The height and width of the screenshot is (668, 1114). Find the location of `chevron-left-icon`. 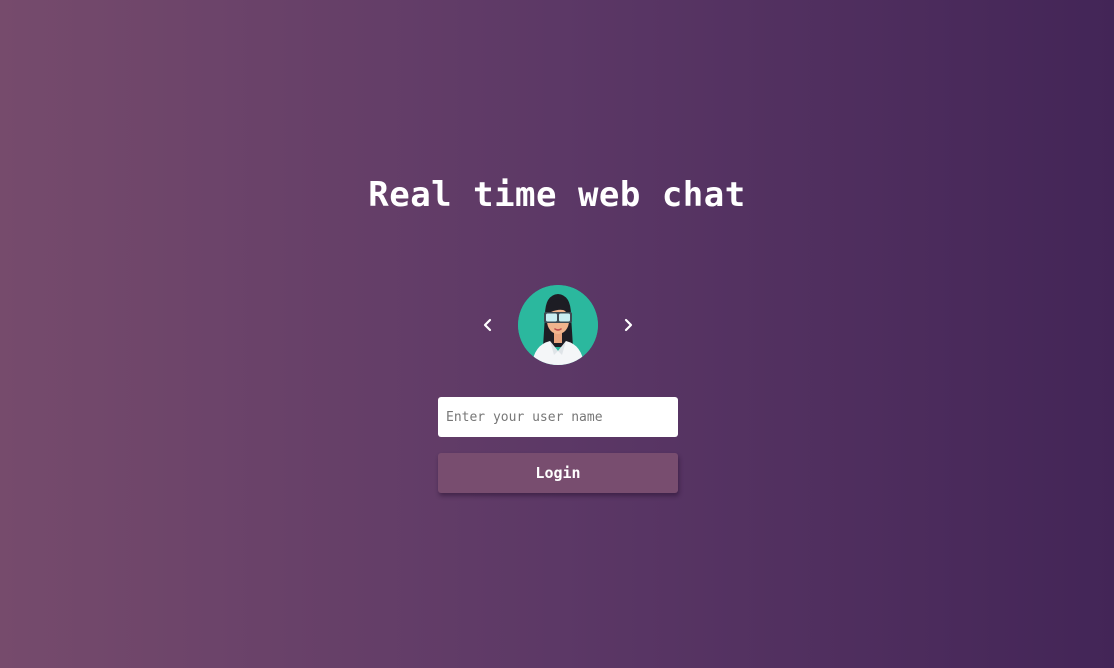

chevron-left-icon is located at coordinates (487, 325).